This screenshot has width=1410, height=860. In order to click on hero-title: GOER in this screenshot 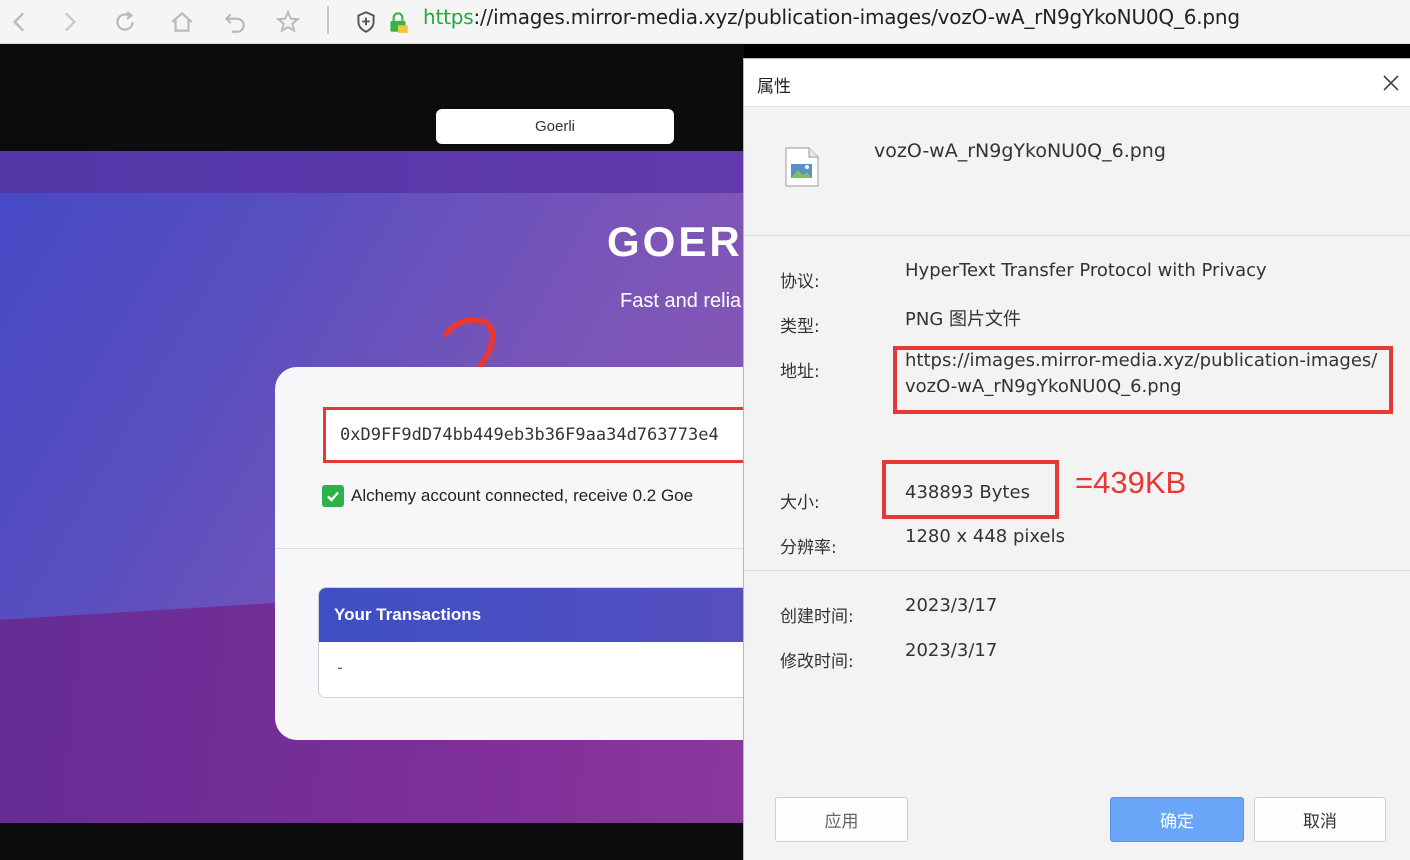, I will do `click(675, 241)`.